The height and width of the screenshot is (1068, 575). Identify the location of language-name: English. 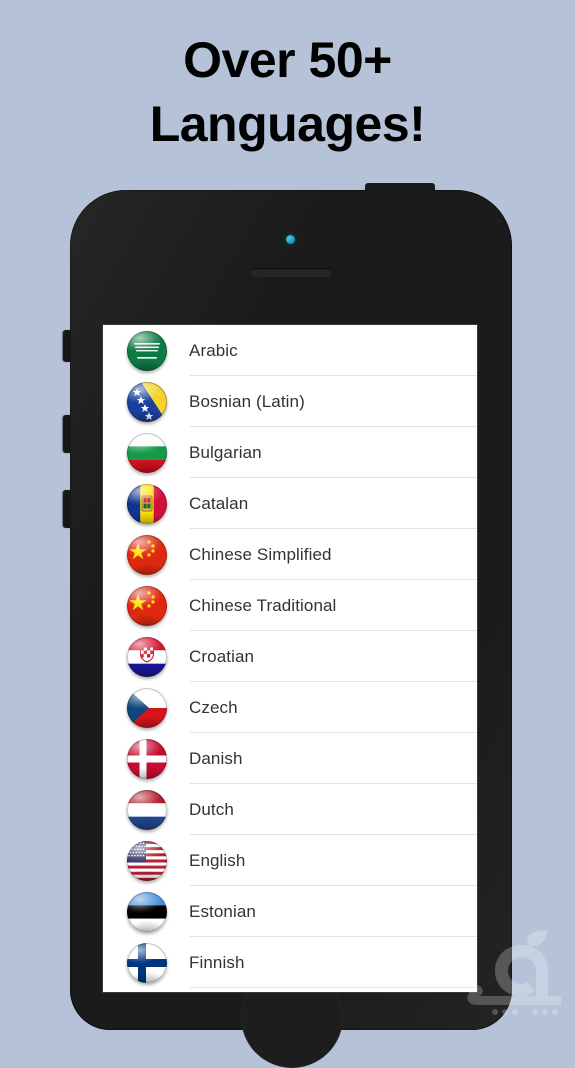
(217, 860).